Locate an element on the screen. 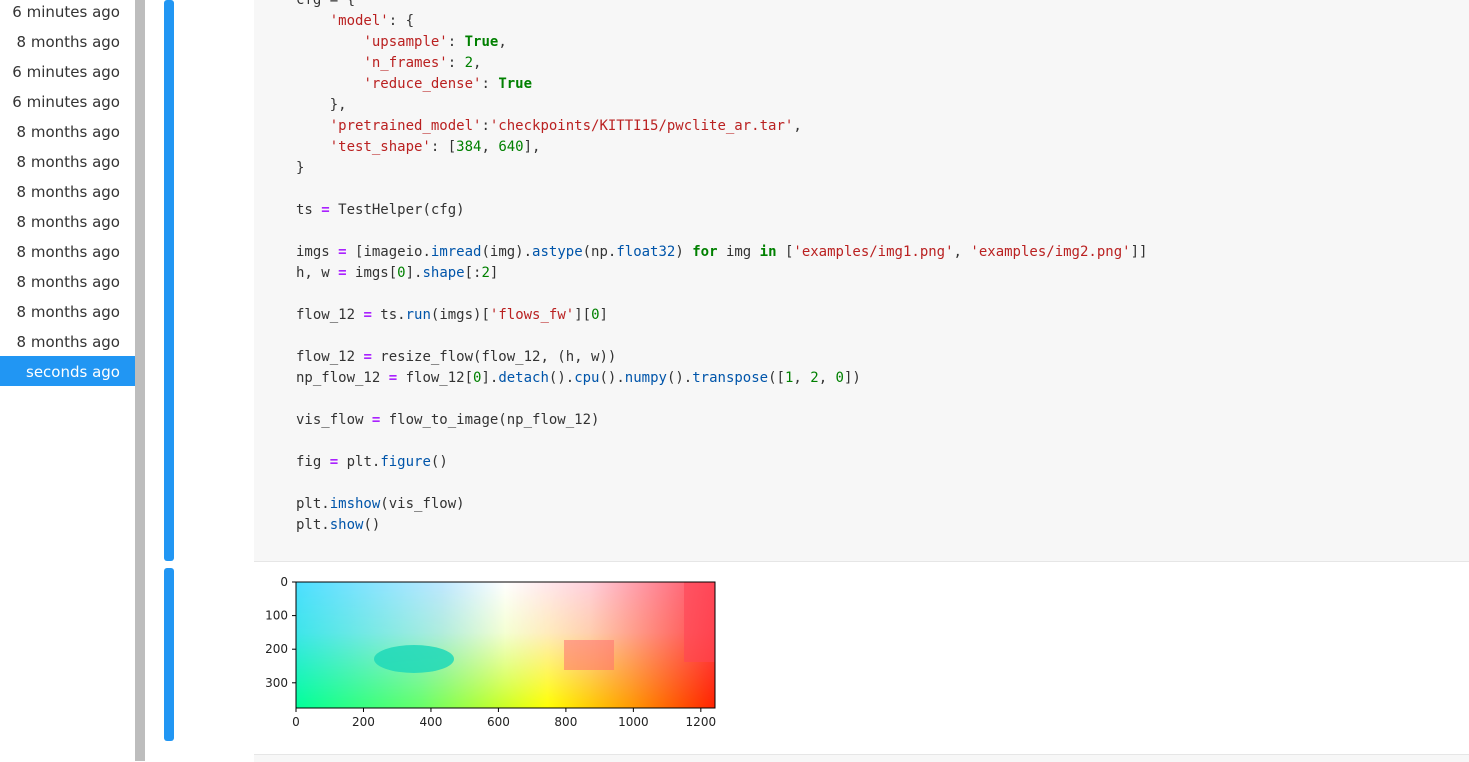 This screenshot has width=1469, height=762. code-token: True is located at coordinates (515, 84).